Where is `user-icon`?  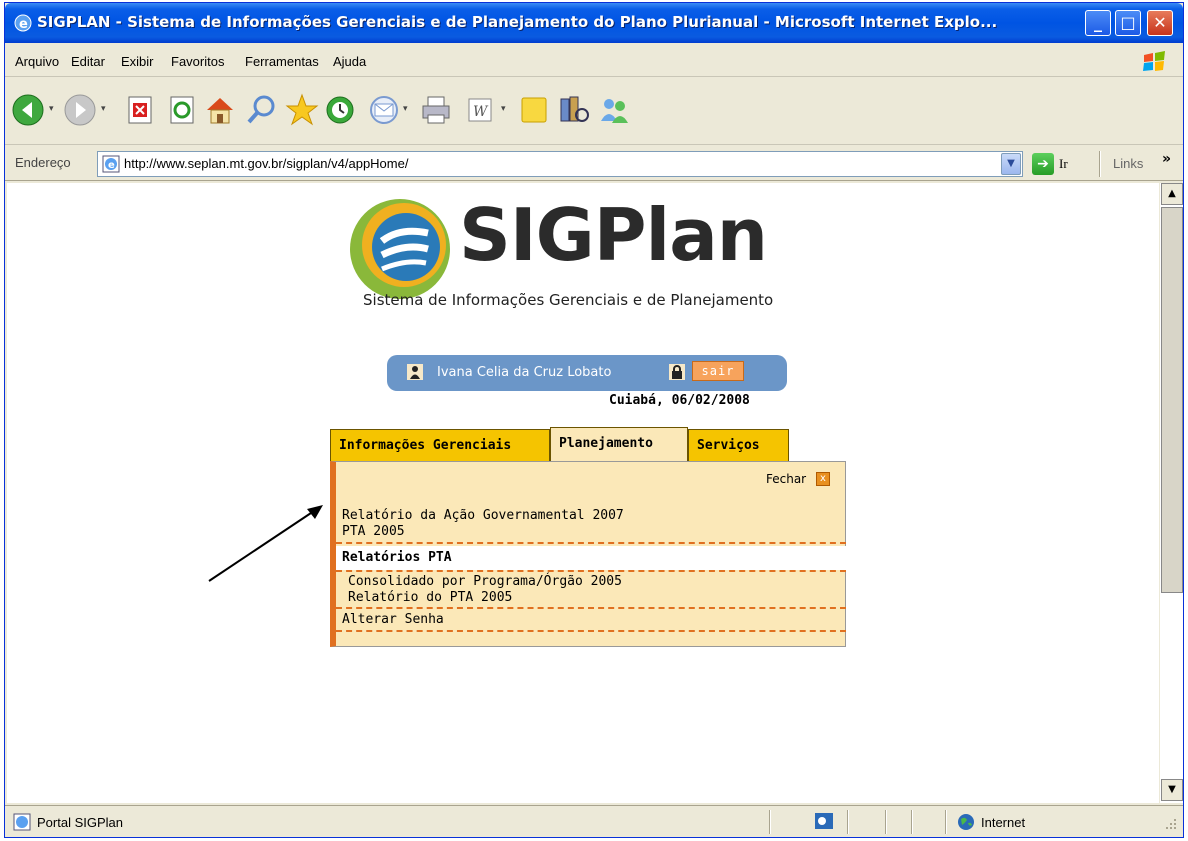 user-icon is located at coordinates (415, 372).